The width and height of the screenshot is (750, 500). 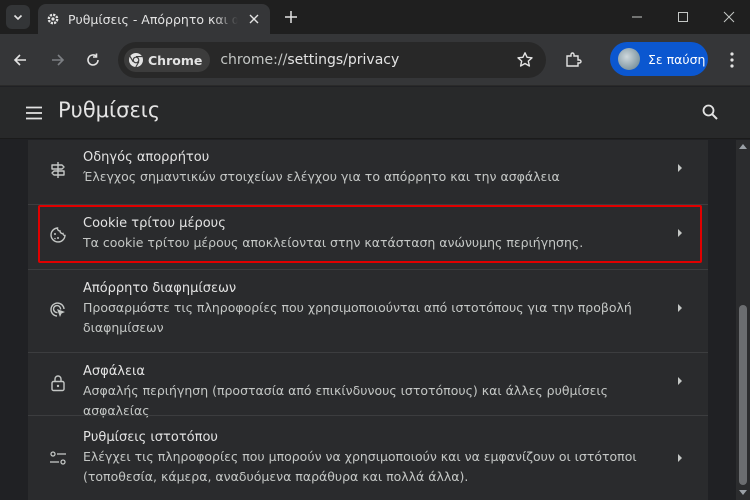 I want to click on search-settings-button, so click(x=710, y=112).